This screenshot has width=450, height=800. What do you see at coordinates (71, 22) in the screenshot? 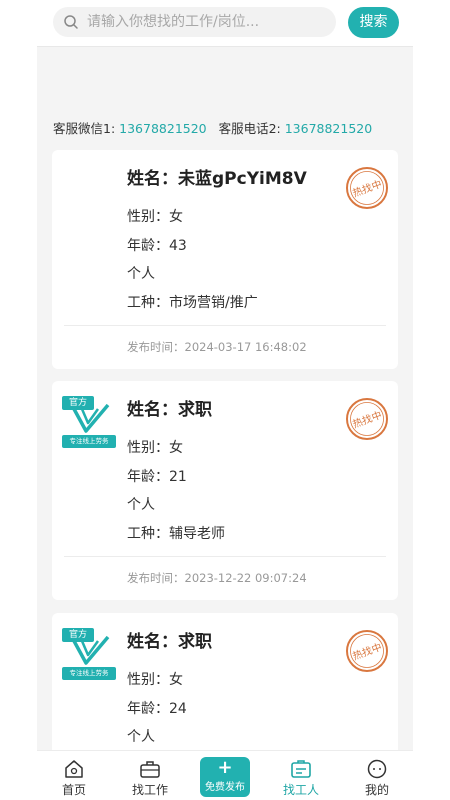
I see `search-icon` at bounding box center [71, 22].